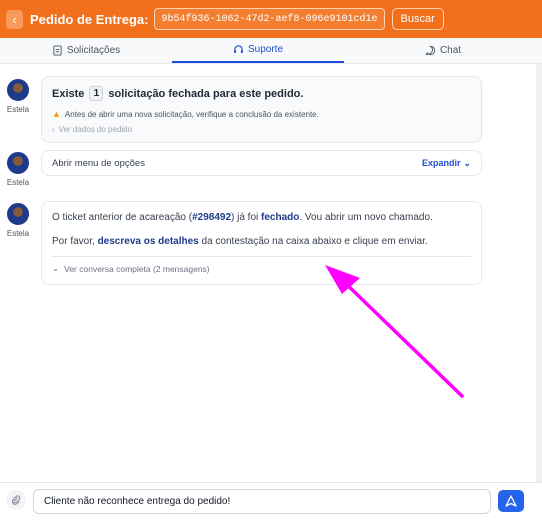  I want to click on annotation-arrow, so click(394, 331).